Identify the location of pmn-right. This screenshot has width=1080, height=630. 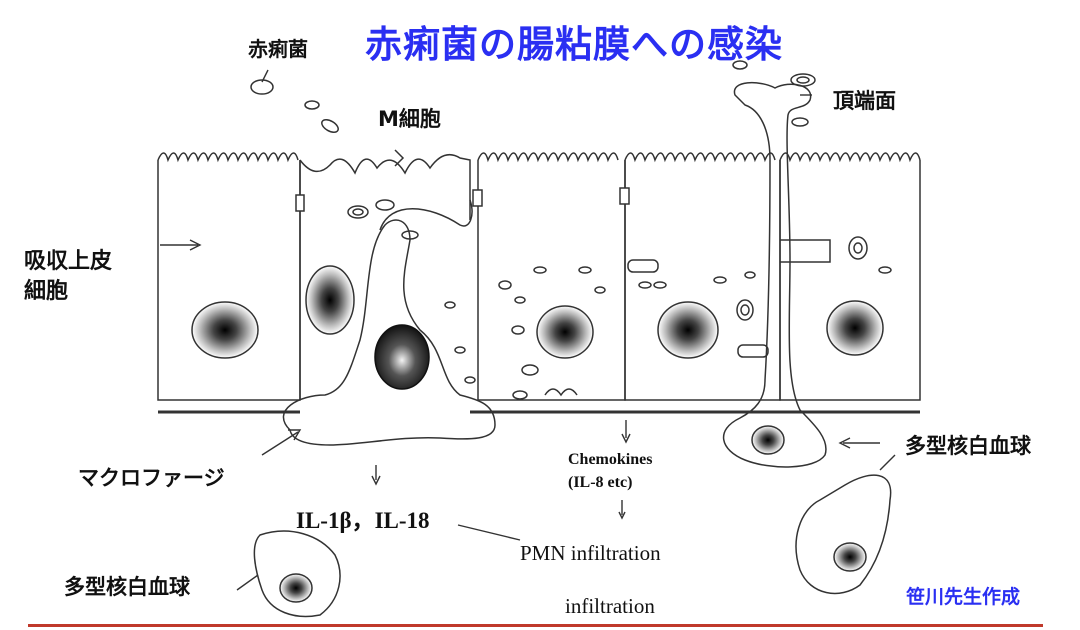
(843, 534).